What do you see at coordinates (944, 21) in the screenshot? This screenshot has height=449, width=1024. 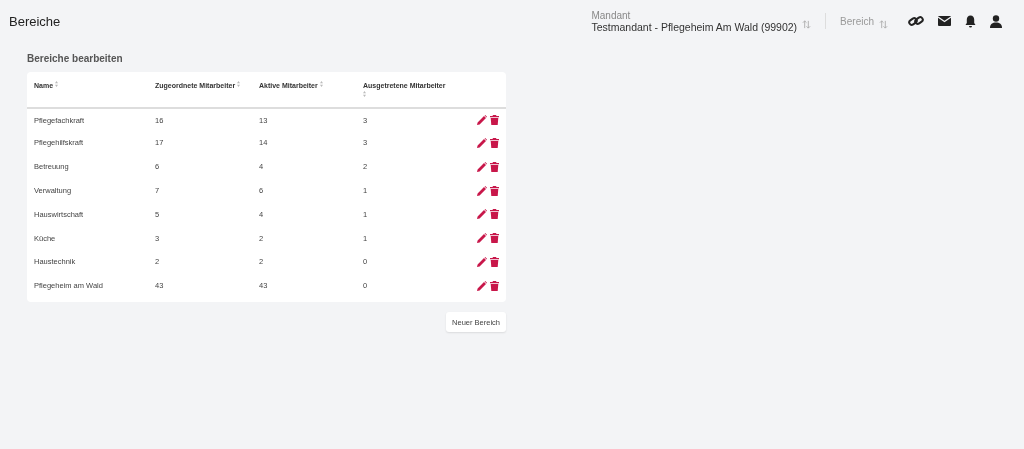 I see `mail-icon` at bounding box center [944, 21].